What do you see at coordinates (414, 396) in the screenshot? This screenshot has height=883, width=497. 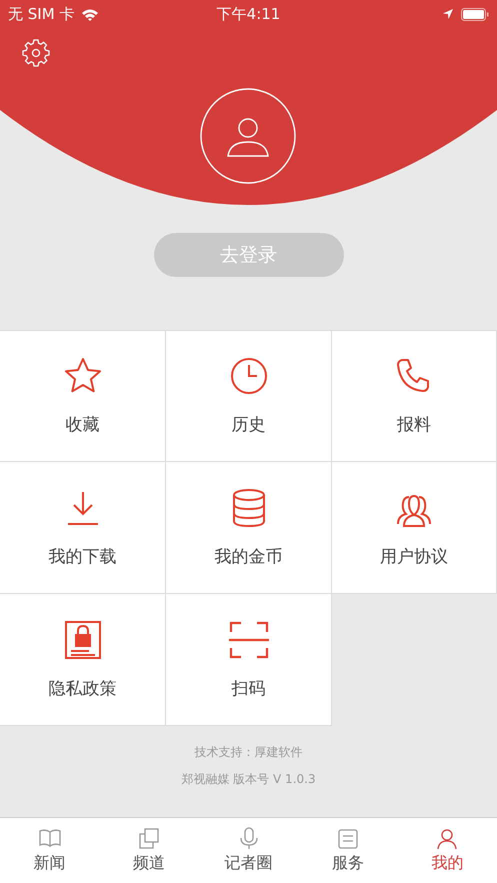 I see `menu-tile: 报料` at bounding box center [414, 396].